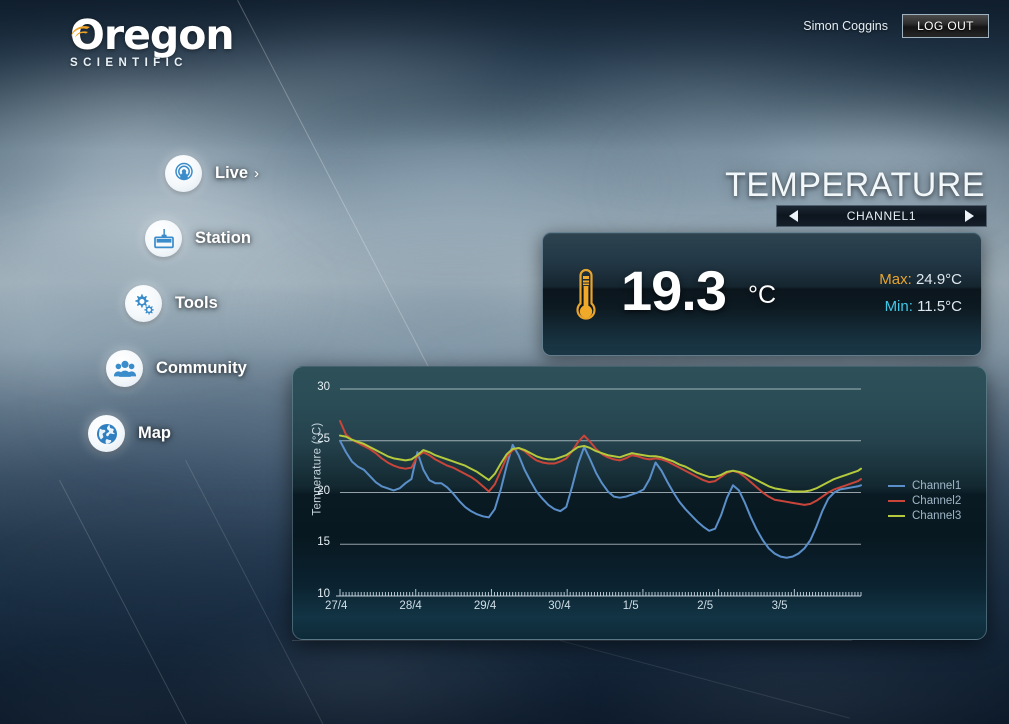  Describe the element at coordinates (630, 606) in the screenshot. I see `x-tick-label: 1/5` at that location.